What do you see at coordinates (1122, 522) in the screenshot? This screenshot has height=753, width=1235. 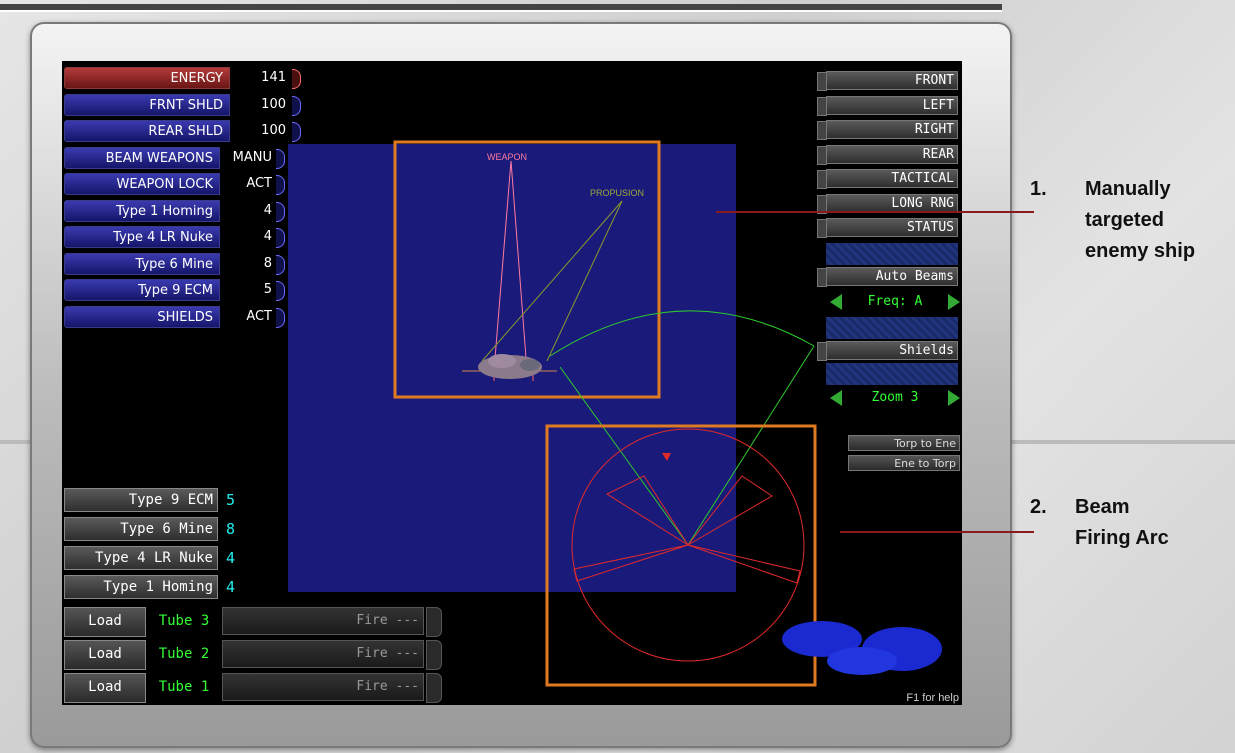 I see `annotation-2-text: Beam Firing Arc` at bounding box center [1122, 522].